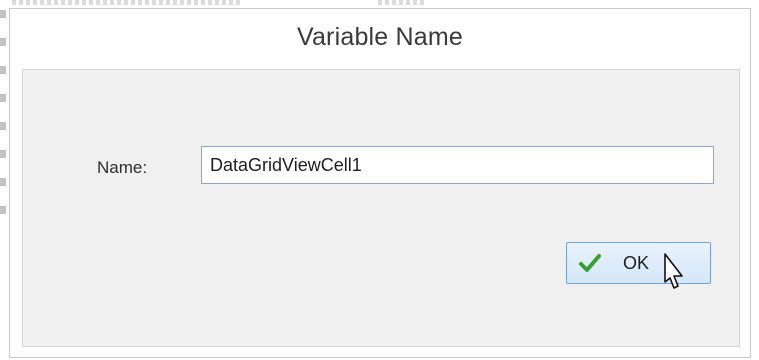 Image resolution: width=759 pixels, height=360 pixels. I want to click on dialog-title: Variable Name, so click(380, 37).